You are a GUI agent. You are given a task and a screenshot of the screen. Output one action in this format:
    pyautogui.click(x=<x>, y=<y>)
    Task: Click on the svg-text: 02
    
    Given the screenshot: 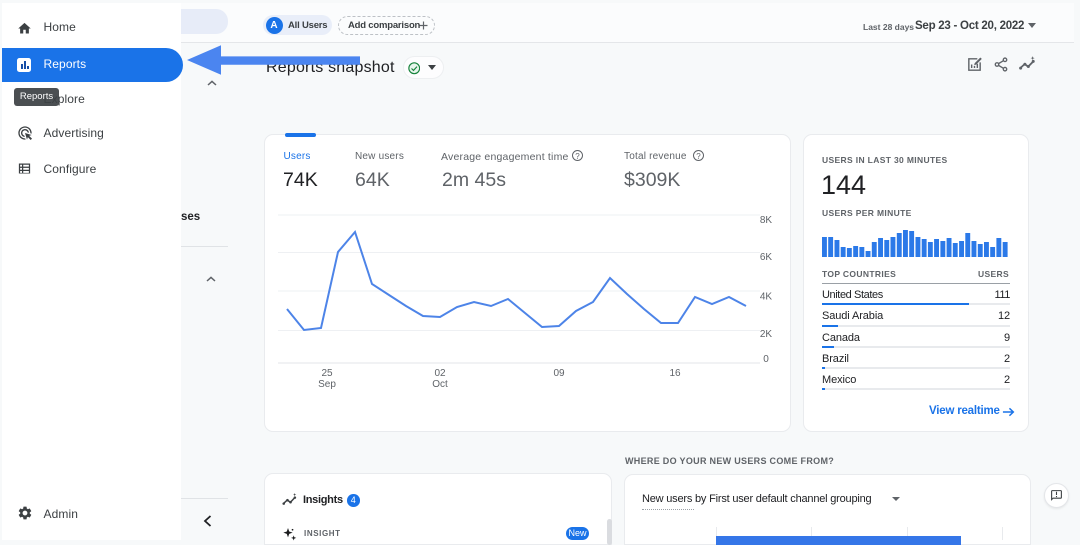 What is the action you would take?
    pyautogui.click(x=440, y=373)
    